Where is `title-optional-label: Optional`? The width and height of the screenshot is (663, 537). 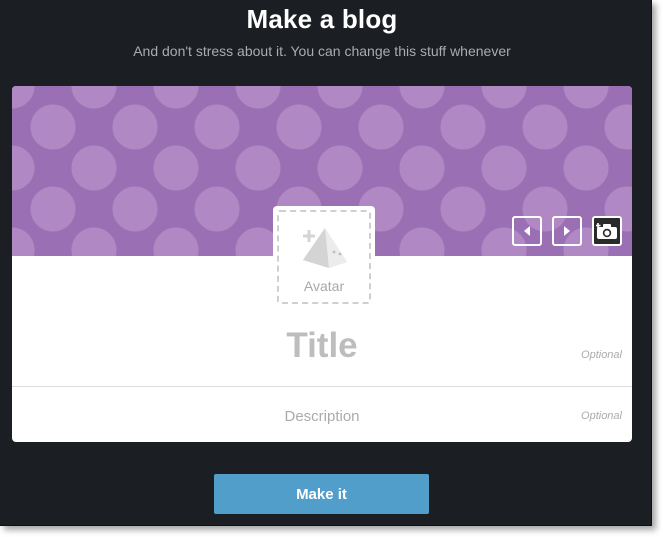
title-optional-label: Optional is located at coordinates (601, 355).